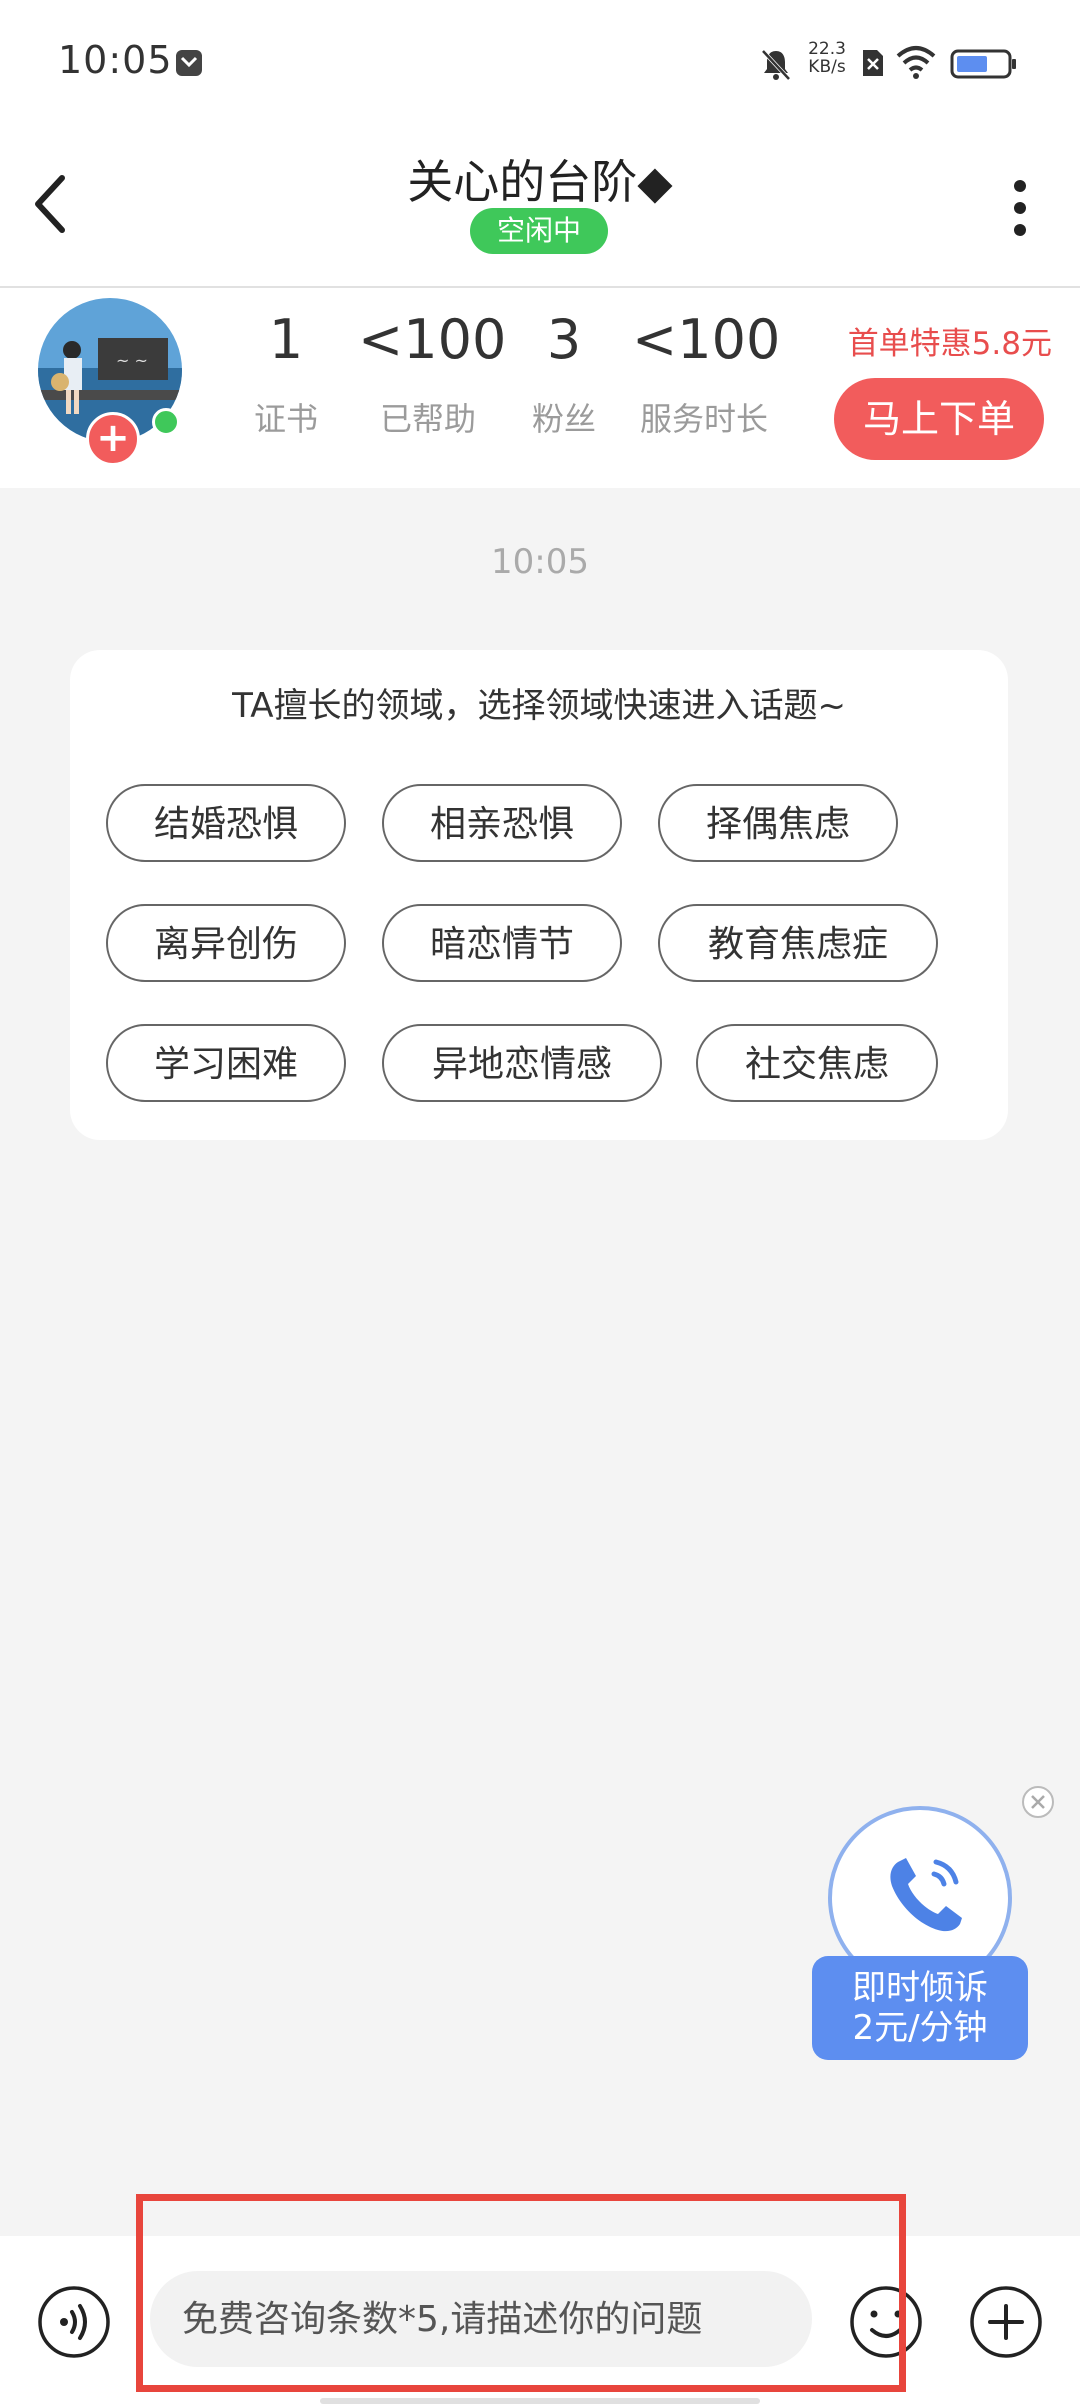 Image resolution: width=1080 pixels, height=2408 pixels. What do you see at coordinates (540, 562) in the screenshot?
I see `chat-timestamp: 10:05` at bounding box center [540, 562].